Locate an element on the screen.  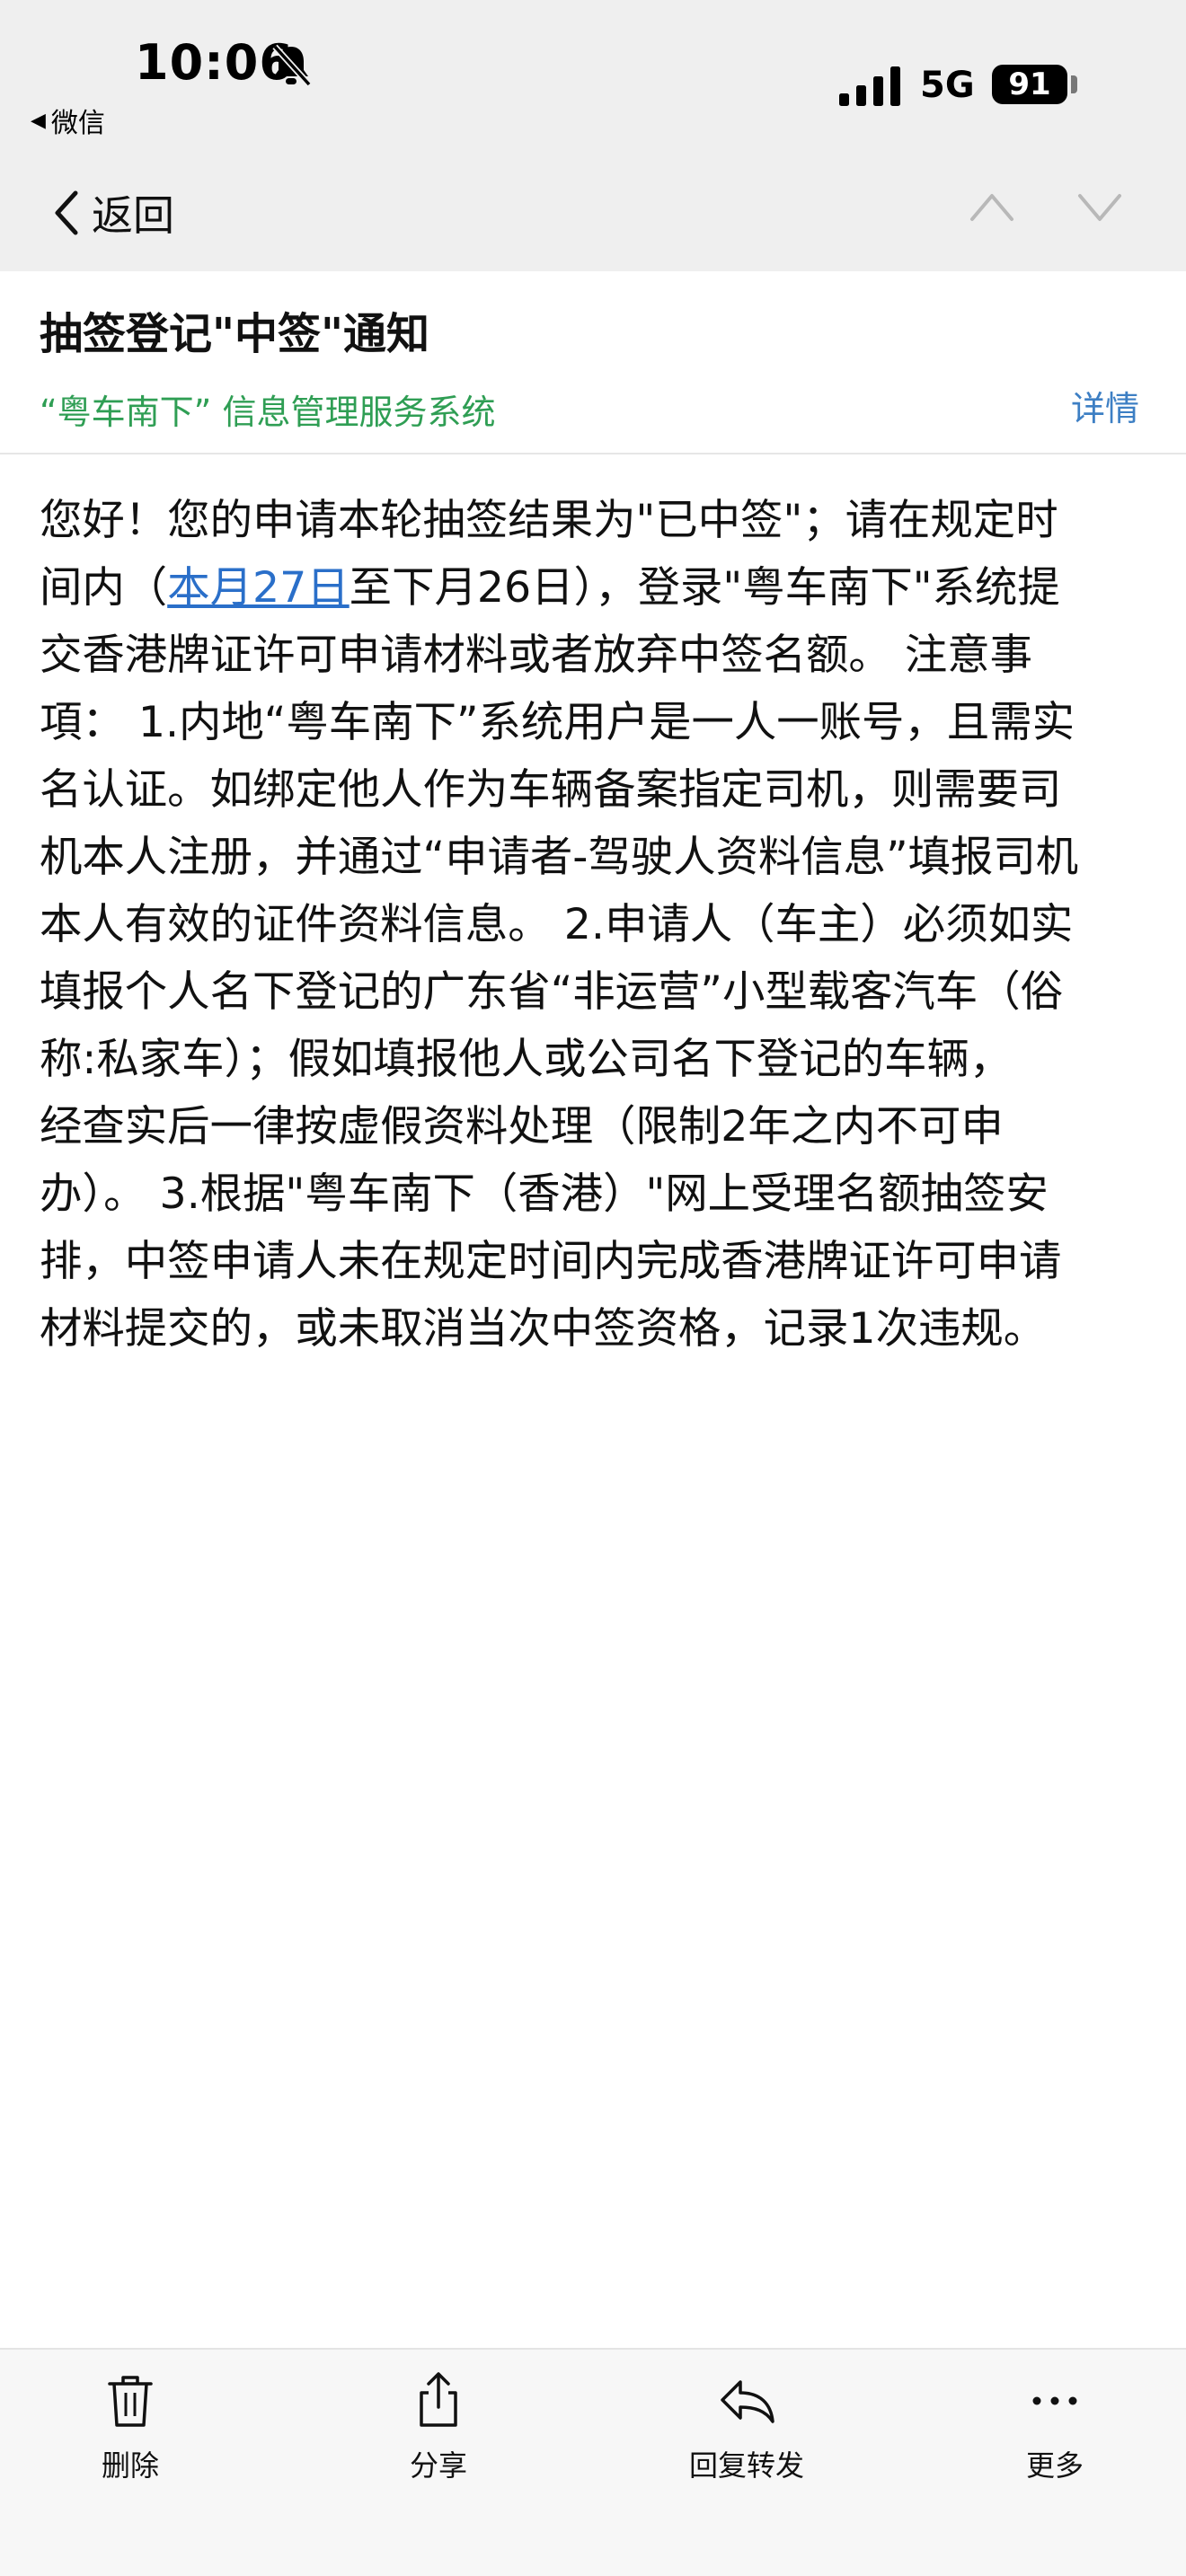
mail-sender: “粤车南下” 信息管理服务系统 is located at coordinates (267, 409).